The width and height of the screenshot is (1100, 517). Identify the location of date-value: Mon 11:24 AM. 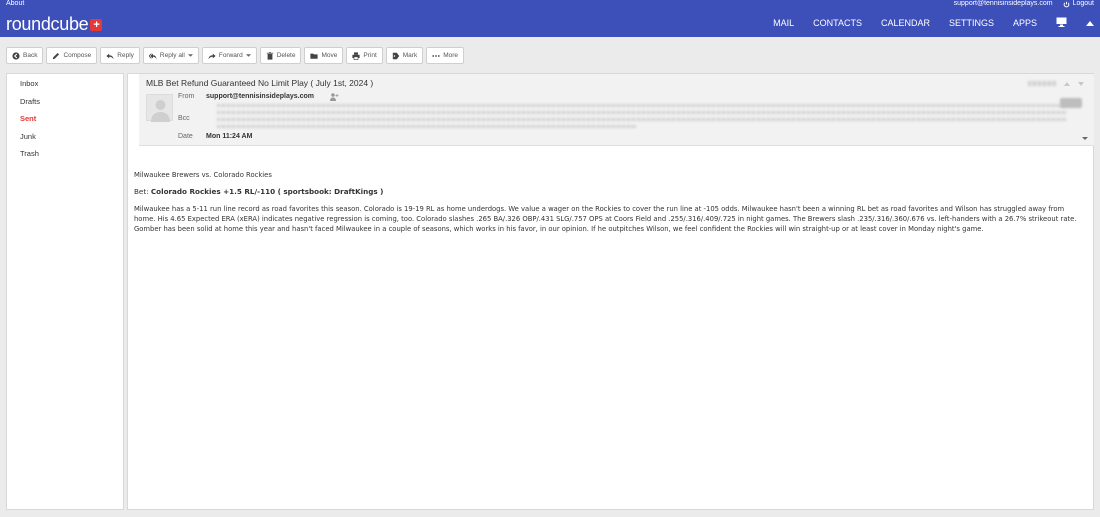
(229, 136).